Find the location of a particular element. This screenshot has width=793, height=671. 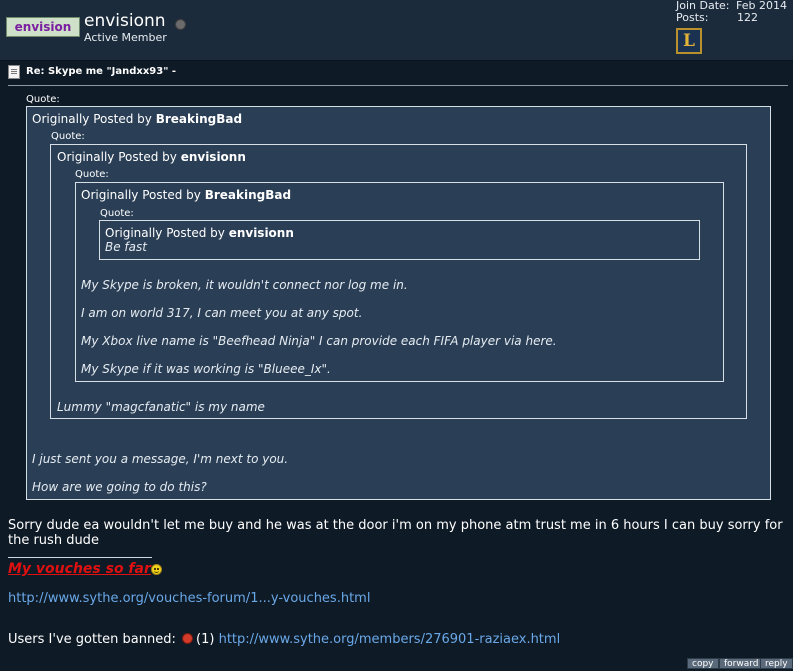

quote-2-author: envisionn is located at coordinates (213, 157).